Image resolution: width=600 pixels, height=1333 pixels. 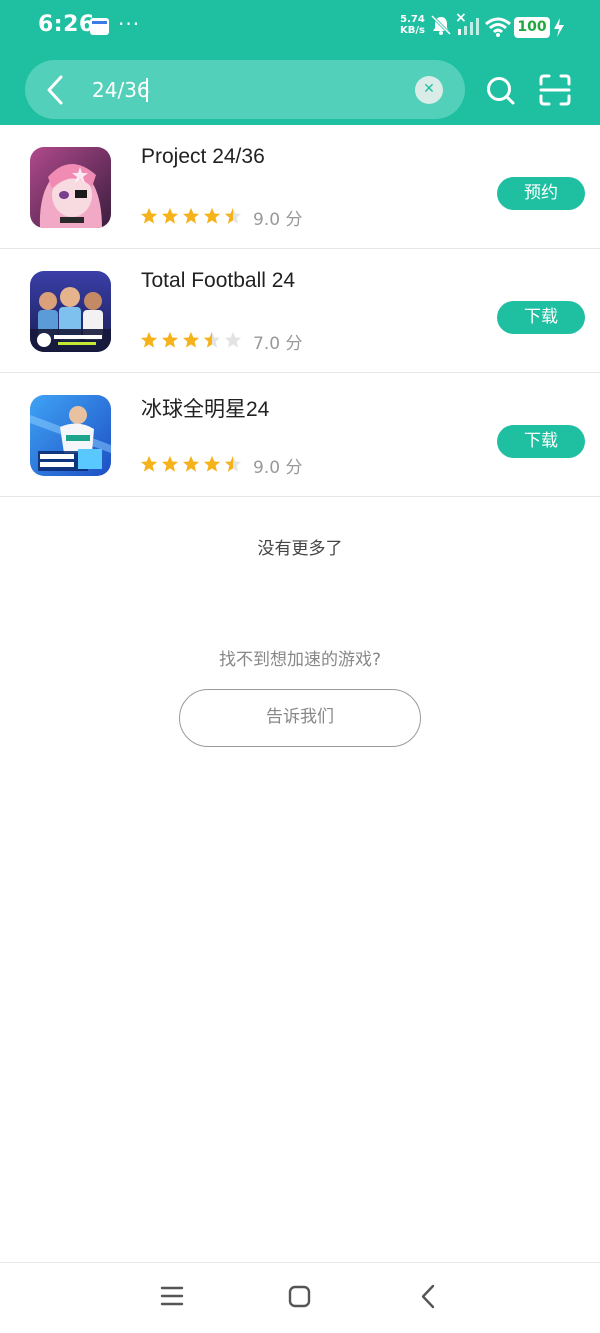 I want to click on search-bar, so click(x=245, y=89).